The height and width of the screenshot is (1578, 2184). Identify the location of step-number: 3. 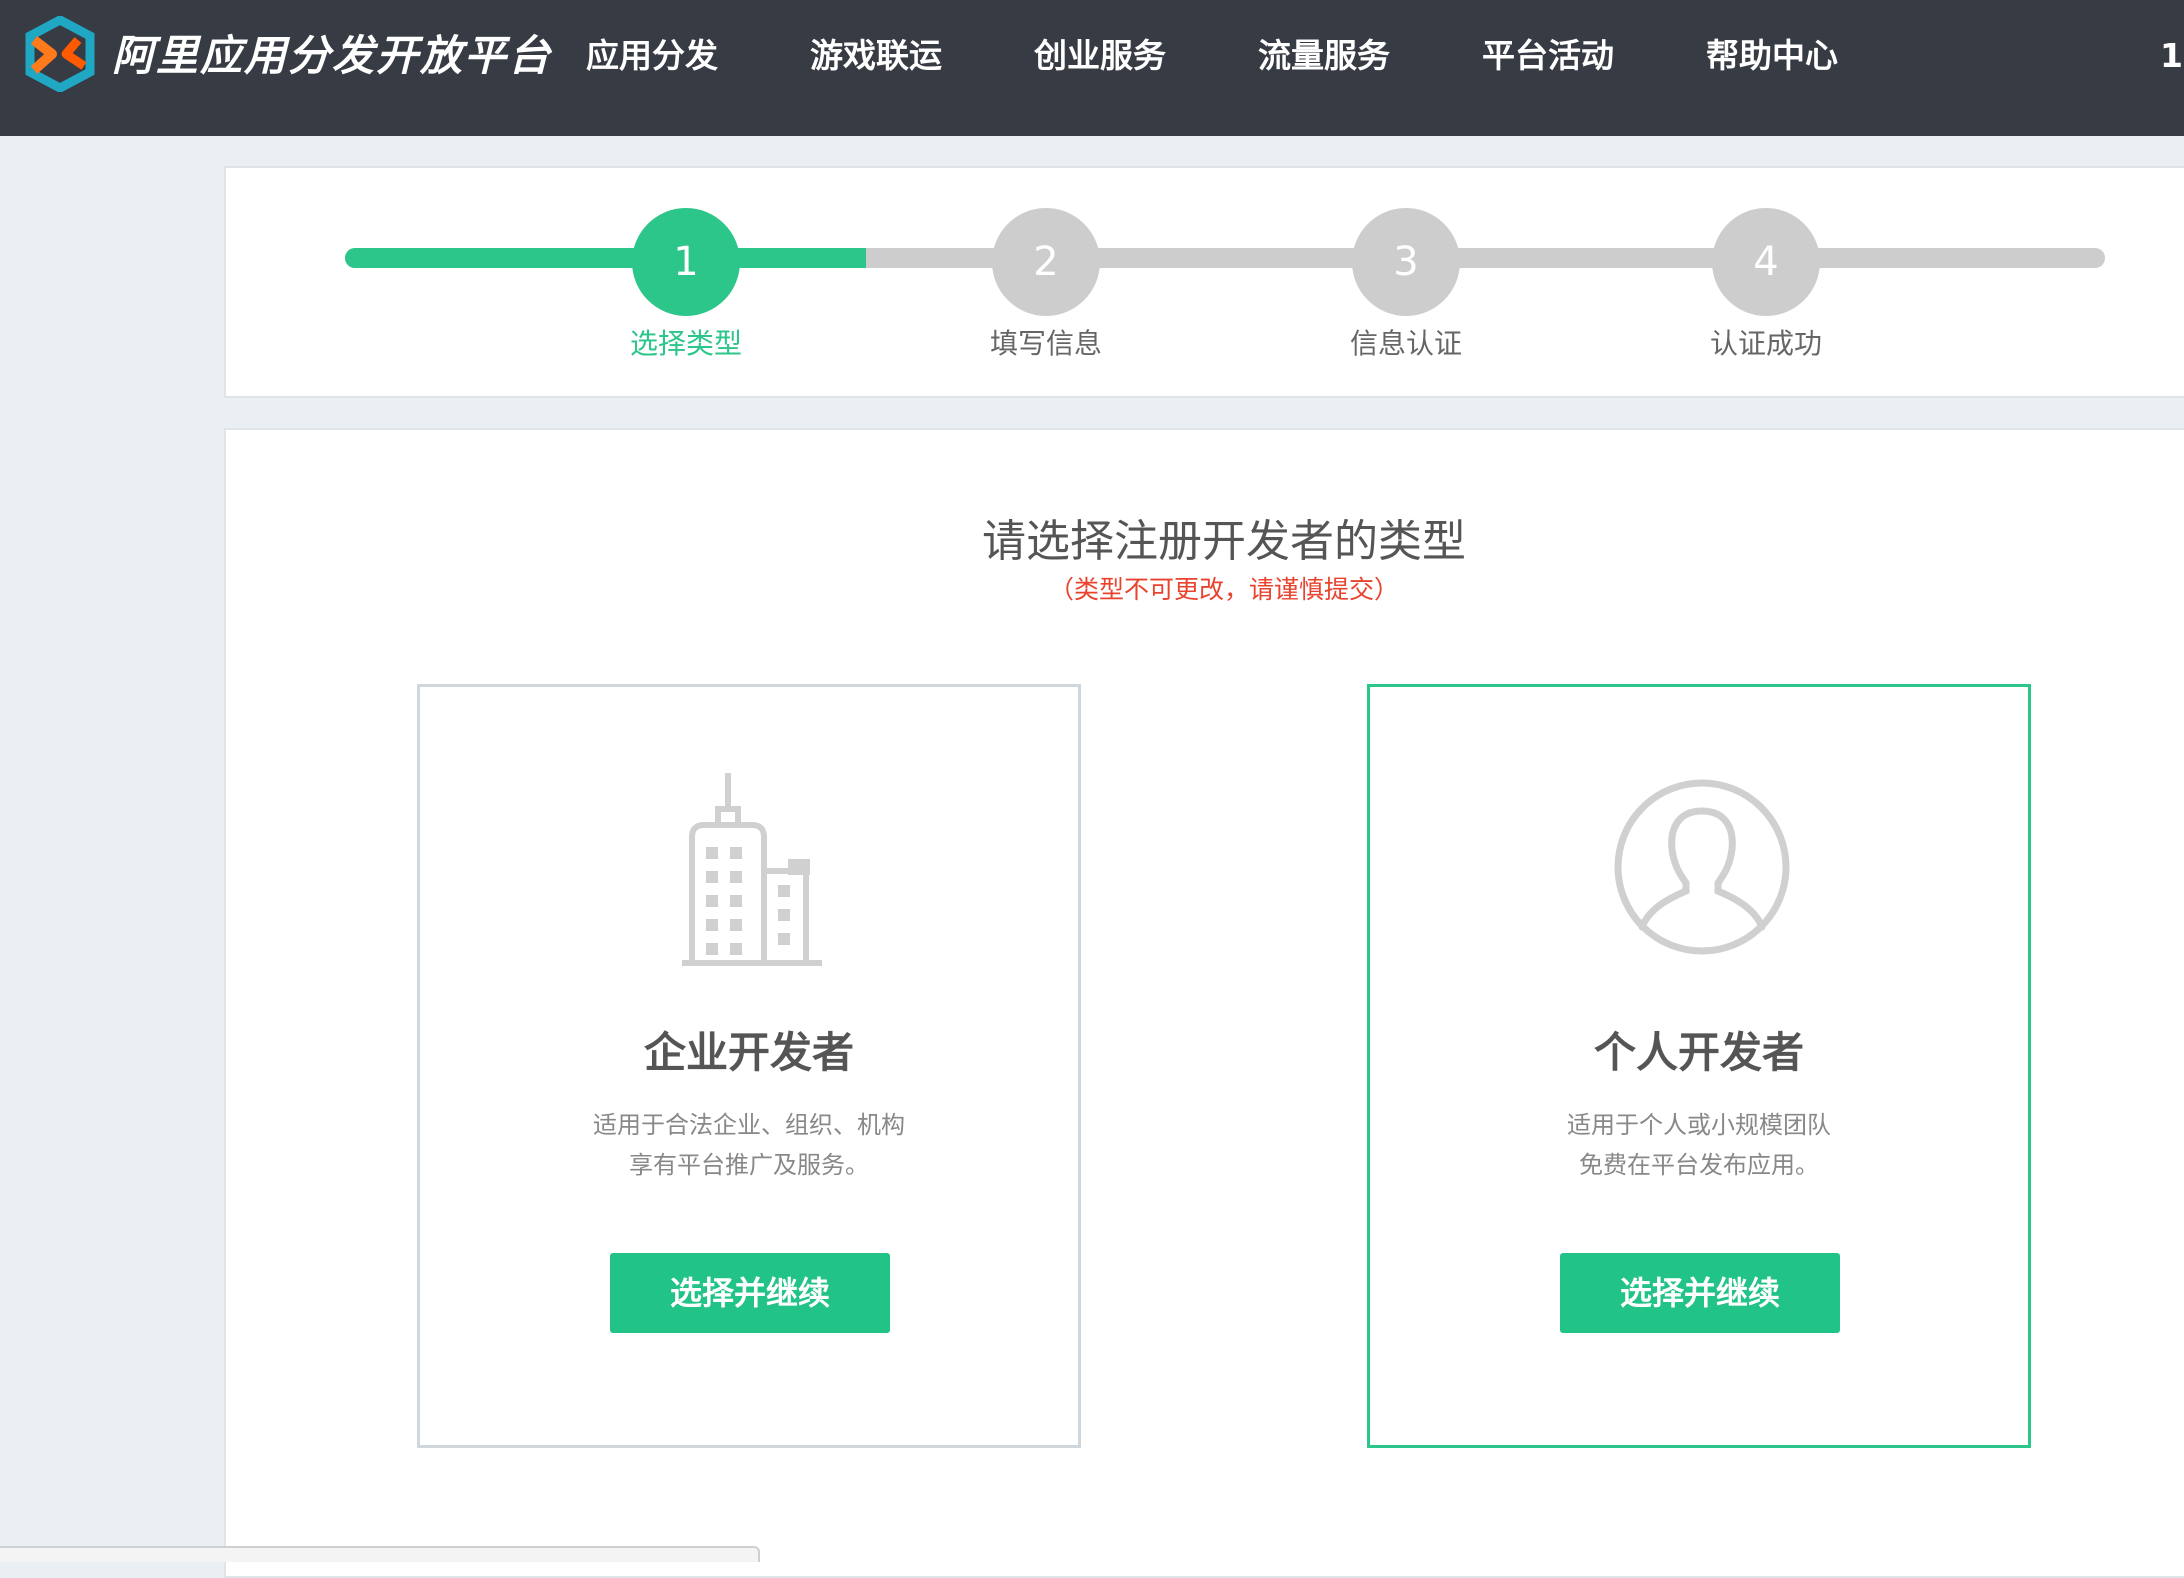
(1406, 262).